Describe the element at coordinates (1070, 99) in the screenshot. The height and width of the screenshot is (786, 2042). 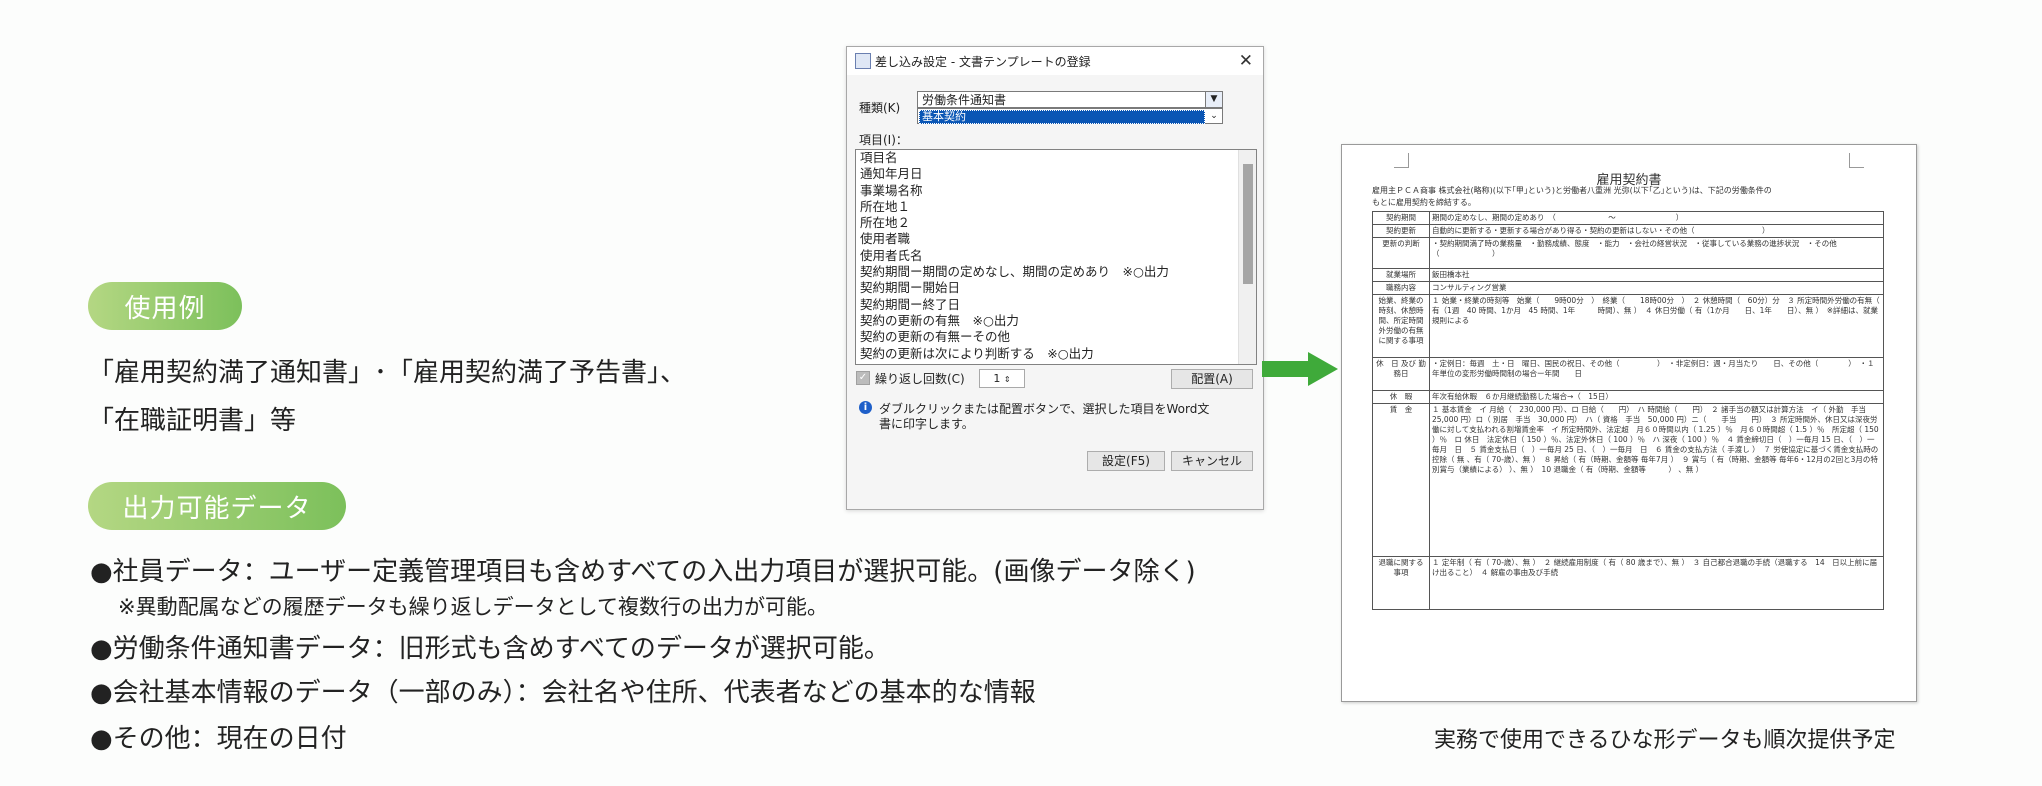
I see `type-select: 労働条件通知書 ▼` at that location.